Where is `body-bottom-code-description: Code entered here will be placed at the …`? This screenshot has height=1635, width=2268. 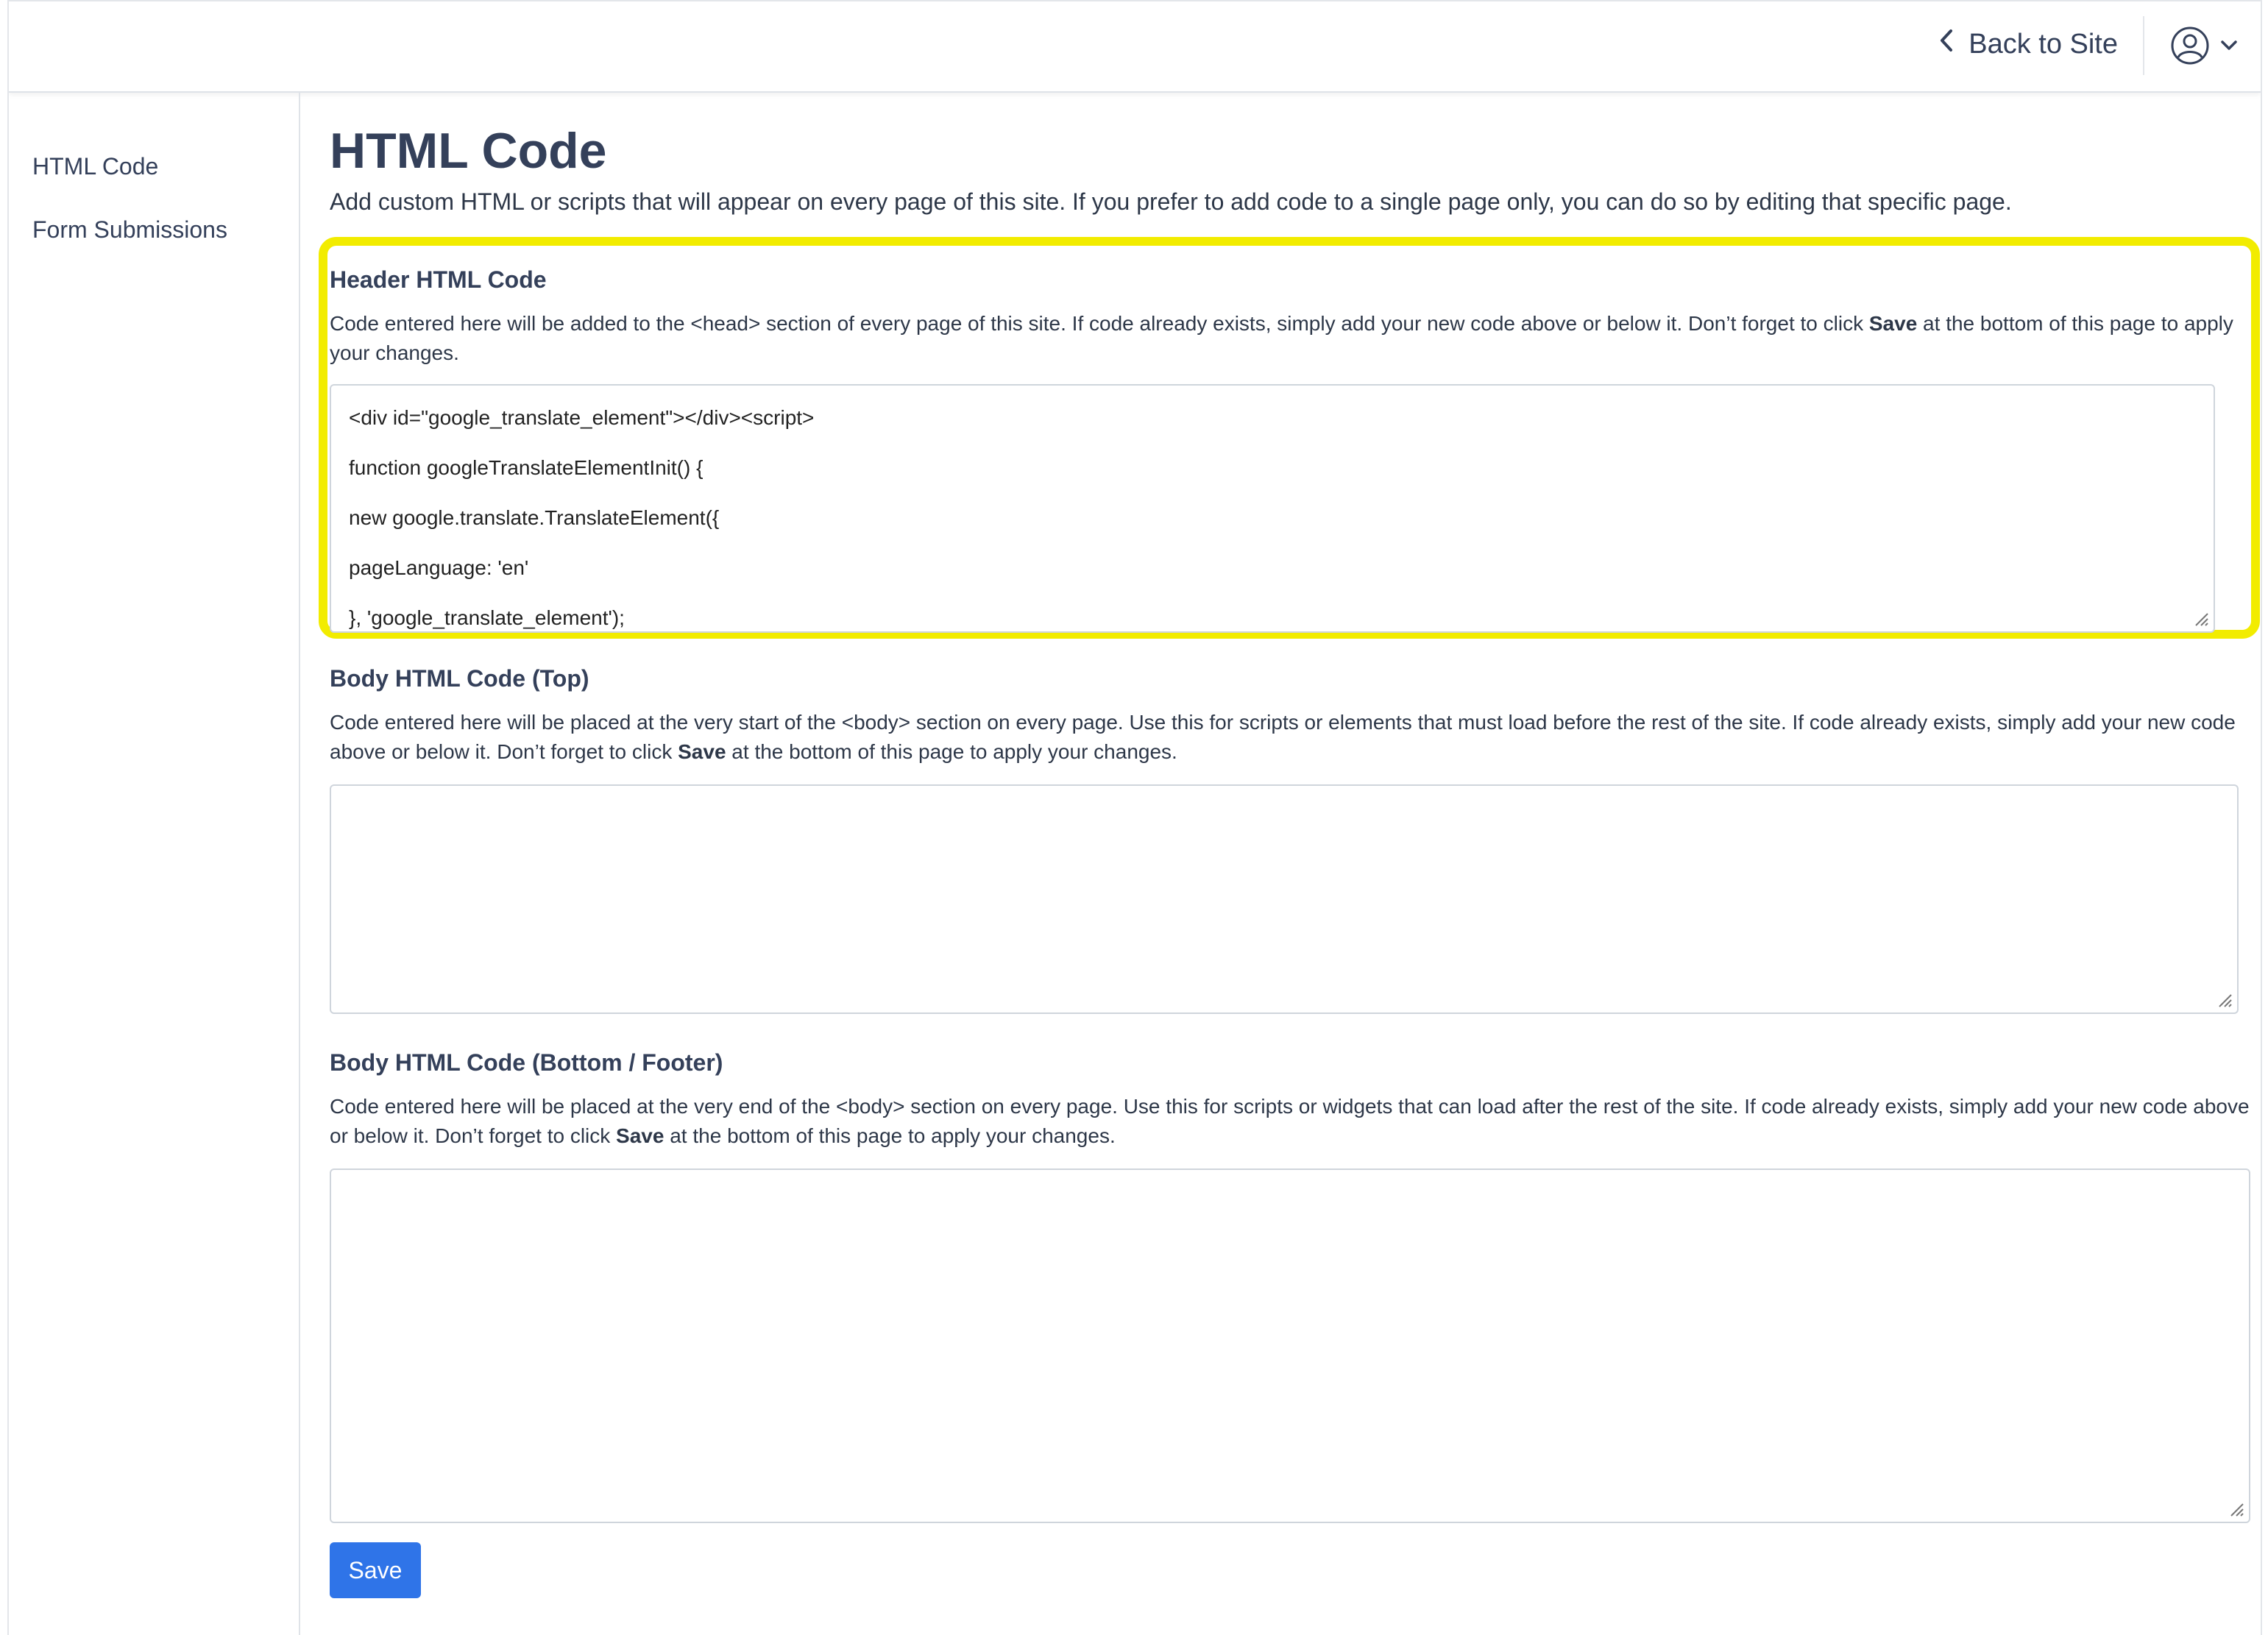 body-bottom-code-description: Code entered here will be placed at the … is located at coordinates (1290, 1121).